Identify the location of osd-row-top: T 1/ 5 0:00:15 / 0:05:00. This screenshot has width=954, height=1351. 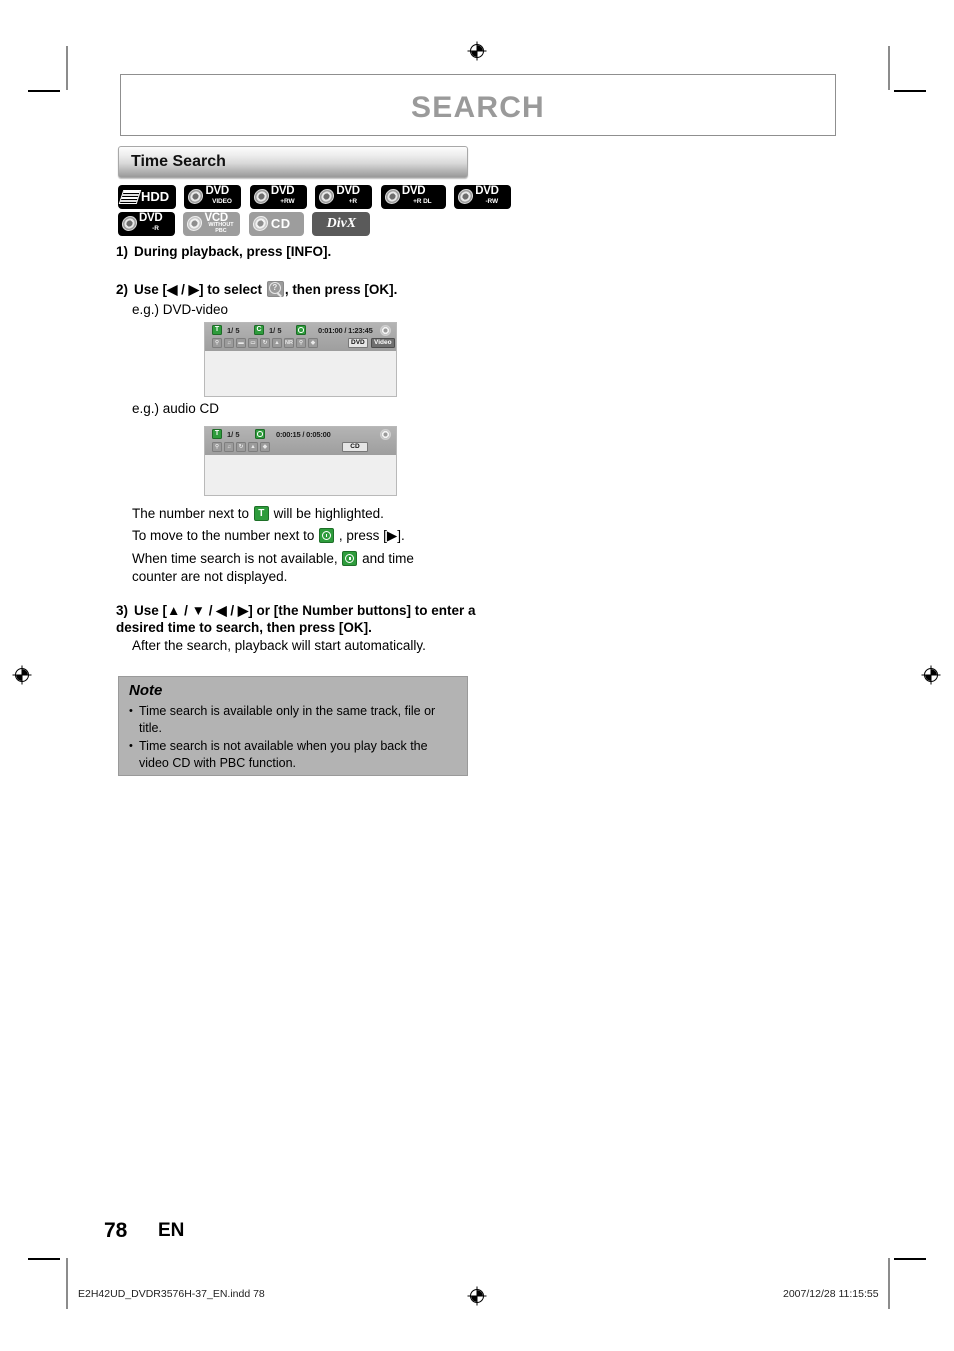
(300, 434).